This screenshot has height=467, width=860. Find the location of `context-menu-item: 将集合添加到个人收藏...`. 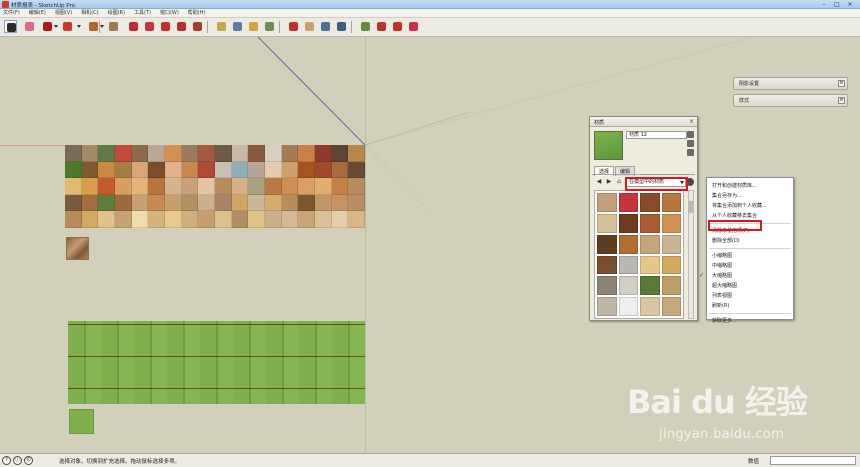

context-menu-item: 将集合添加到个人收藏... is located at coordinates (750, 206).